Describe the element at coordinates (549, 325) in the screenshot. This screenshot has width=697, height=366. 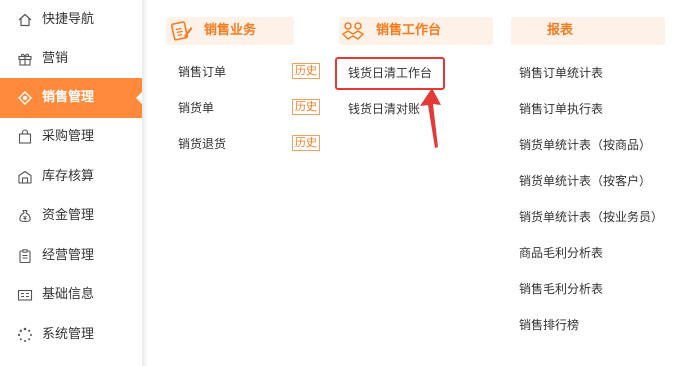
I see `report-item-sales-ranking: 销售排行榜` at that location.